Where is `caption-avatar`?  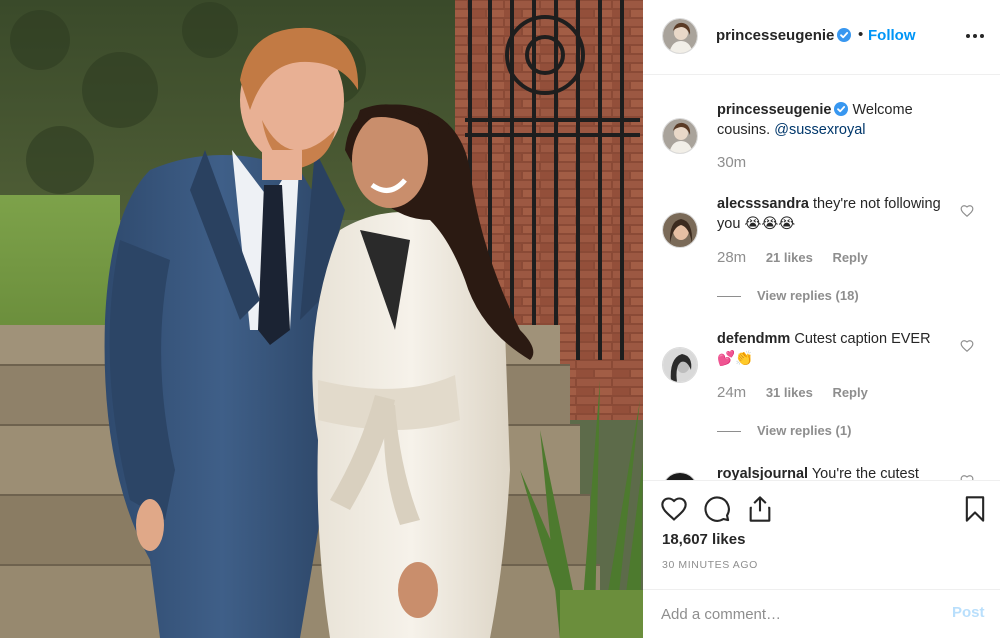
caption-avatar is located at coordinates (680, 136).